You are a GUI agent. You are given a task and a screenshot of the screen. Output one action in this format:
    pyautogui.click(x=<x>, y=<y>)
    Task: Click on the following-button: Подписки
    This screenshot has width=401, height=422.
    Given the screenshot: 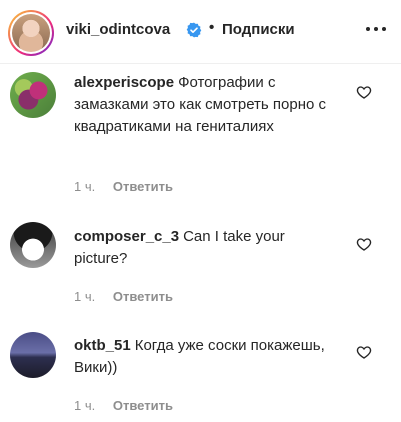 What is the action you would take?
    pyautogui.click(x=258, y=29)
    